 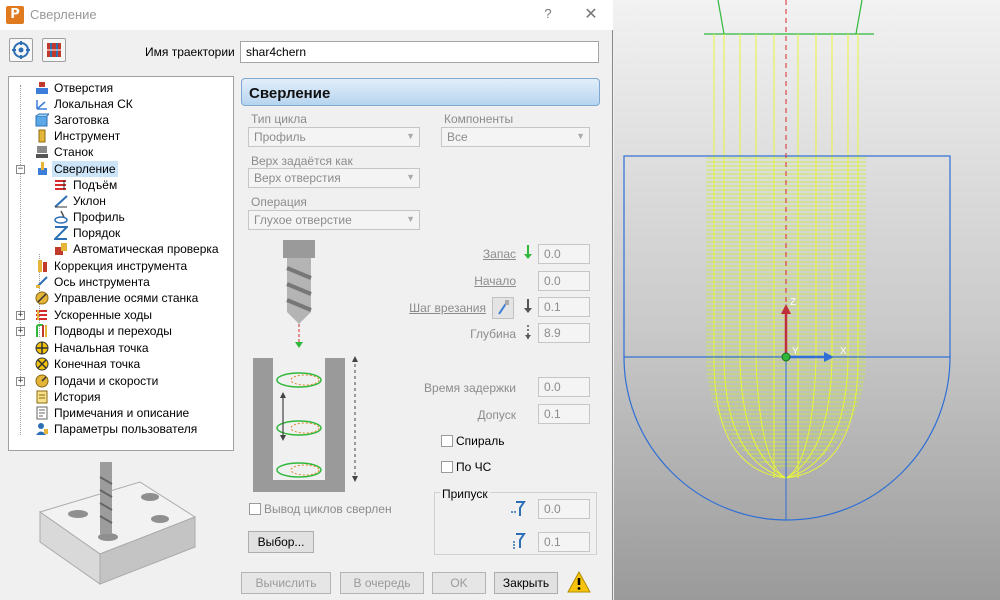 What do you see at coordinates (564, 387) in the screenshot?
I see `dwell-input: 0.0` at bounding box center [564, 387].